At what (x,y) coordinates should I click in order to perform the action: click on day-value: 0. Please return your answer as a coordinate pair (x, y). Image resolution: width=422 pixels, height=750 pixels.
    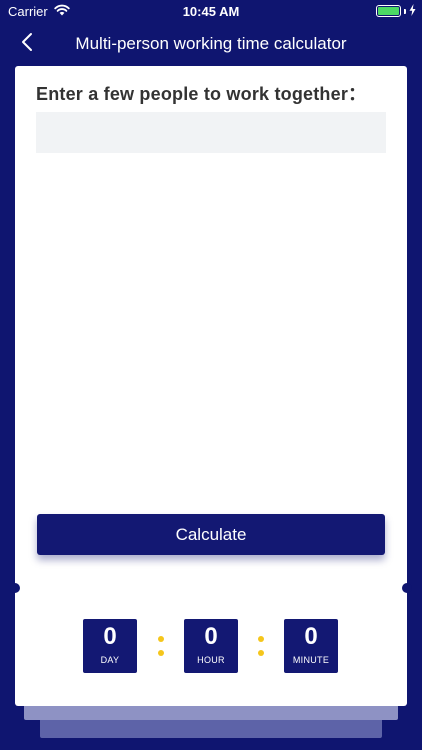
    Looking at the image, I should click on (110, 636).